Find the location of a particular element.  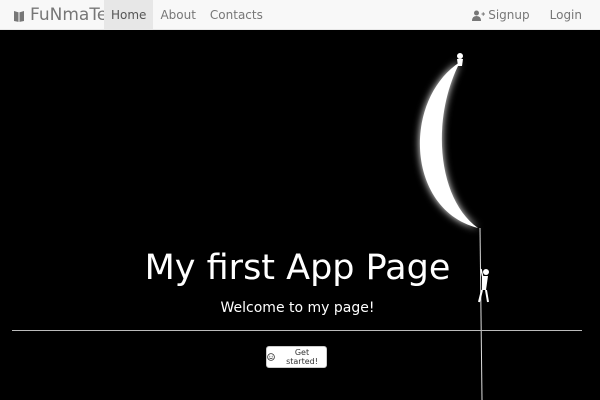

nav-contacts: Contacts is located at coordinates (236, 15).